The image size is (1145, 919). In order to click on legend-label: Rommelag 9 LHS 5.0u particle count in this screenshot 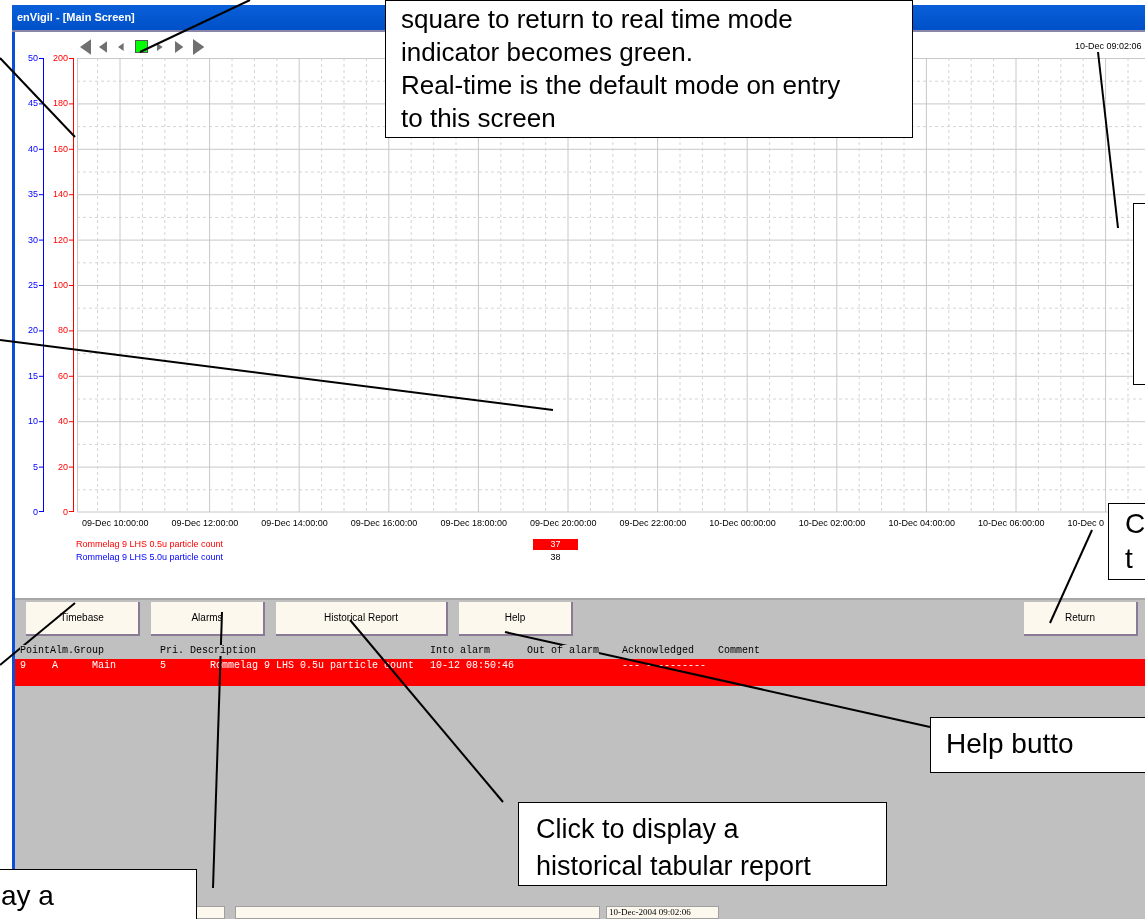, I will do `click(150, 557)`.